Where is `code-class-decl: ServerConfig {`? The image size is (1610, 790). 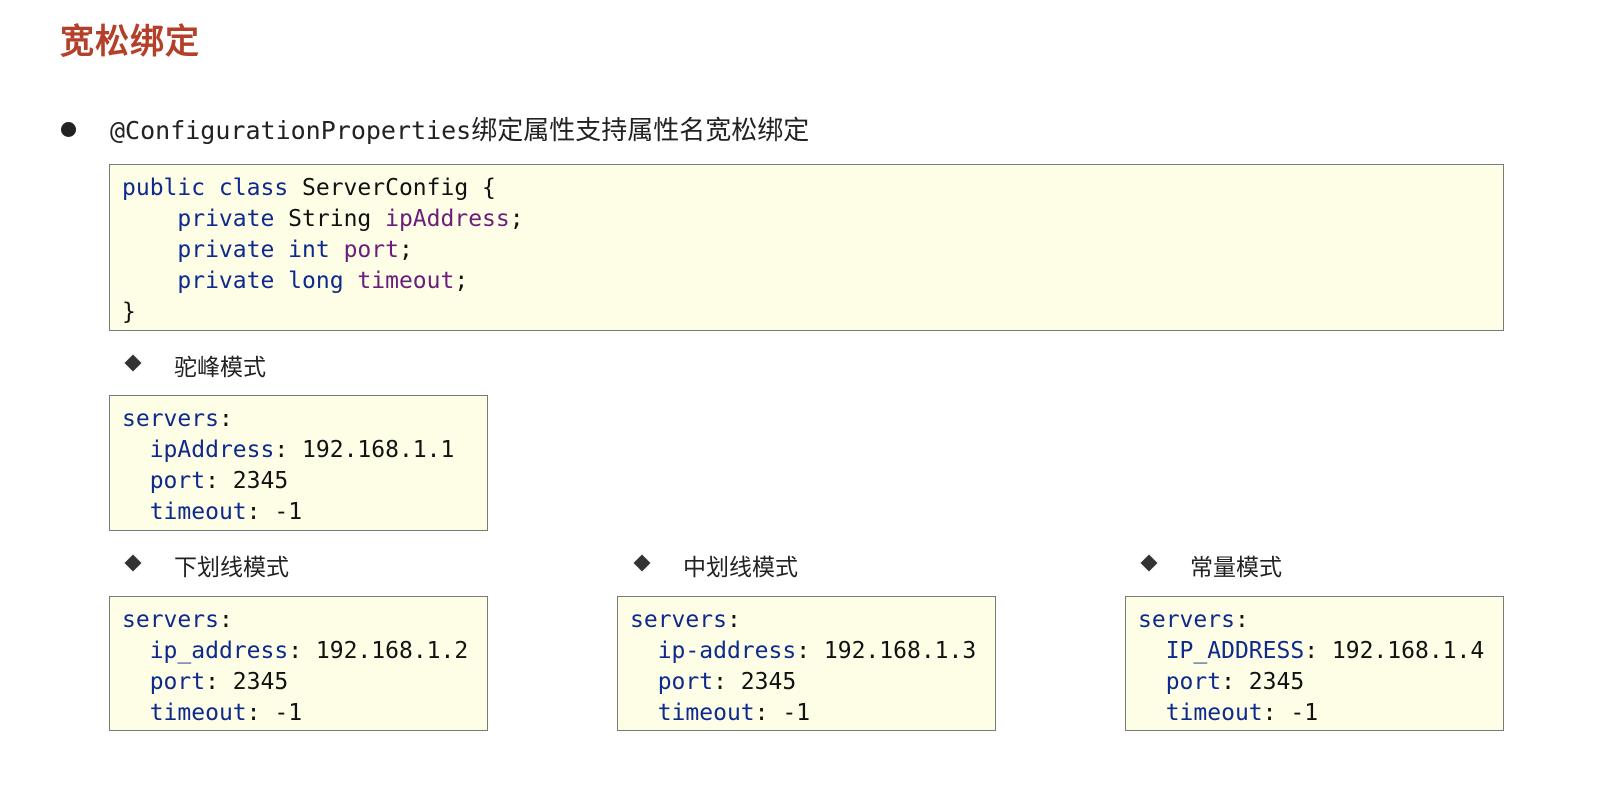
code-class-decl: ServerConfig { is located at coordinates (392, 188).